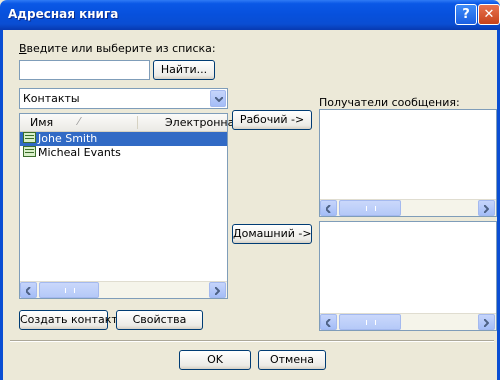 This screenshot has width=500, height=380. Describe the element at coordinates (84, 70) in the screenshot. I see `search-input` at that location.